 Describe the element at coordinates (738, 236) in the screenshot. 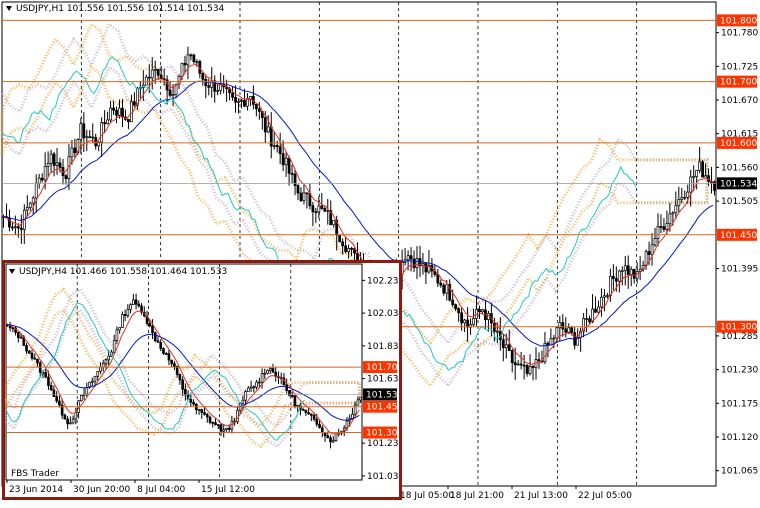

I see `level-label: 101.450` at that location.